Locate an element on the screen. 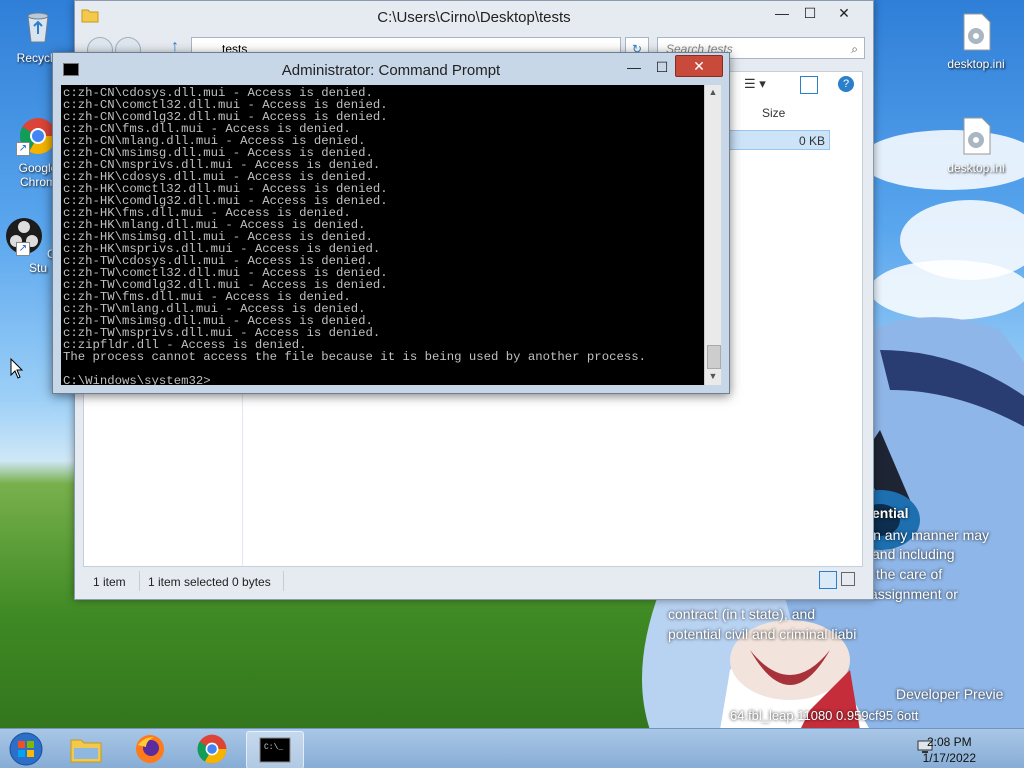 The height and width of the screenshot is (768, 1024). status-selection: 1 item selected 0 bytes is located at coordinates (209, 582).